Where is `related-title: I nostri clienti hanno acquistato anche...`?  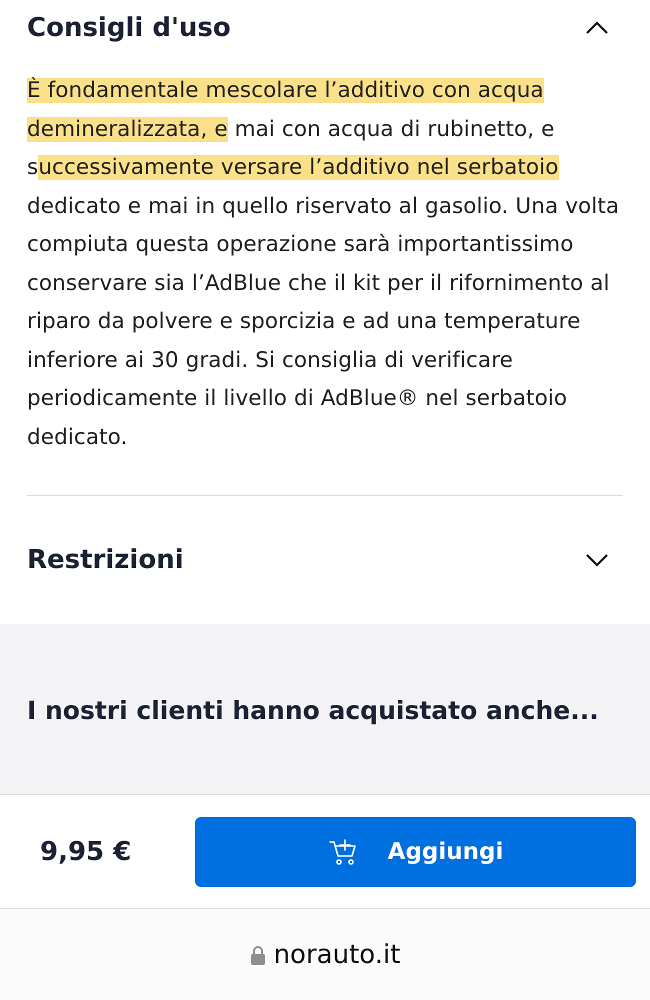 related-title: I nostri clienti hanno acquistato anche... is located at coordinates (313, 710).